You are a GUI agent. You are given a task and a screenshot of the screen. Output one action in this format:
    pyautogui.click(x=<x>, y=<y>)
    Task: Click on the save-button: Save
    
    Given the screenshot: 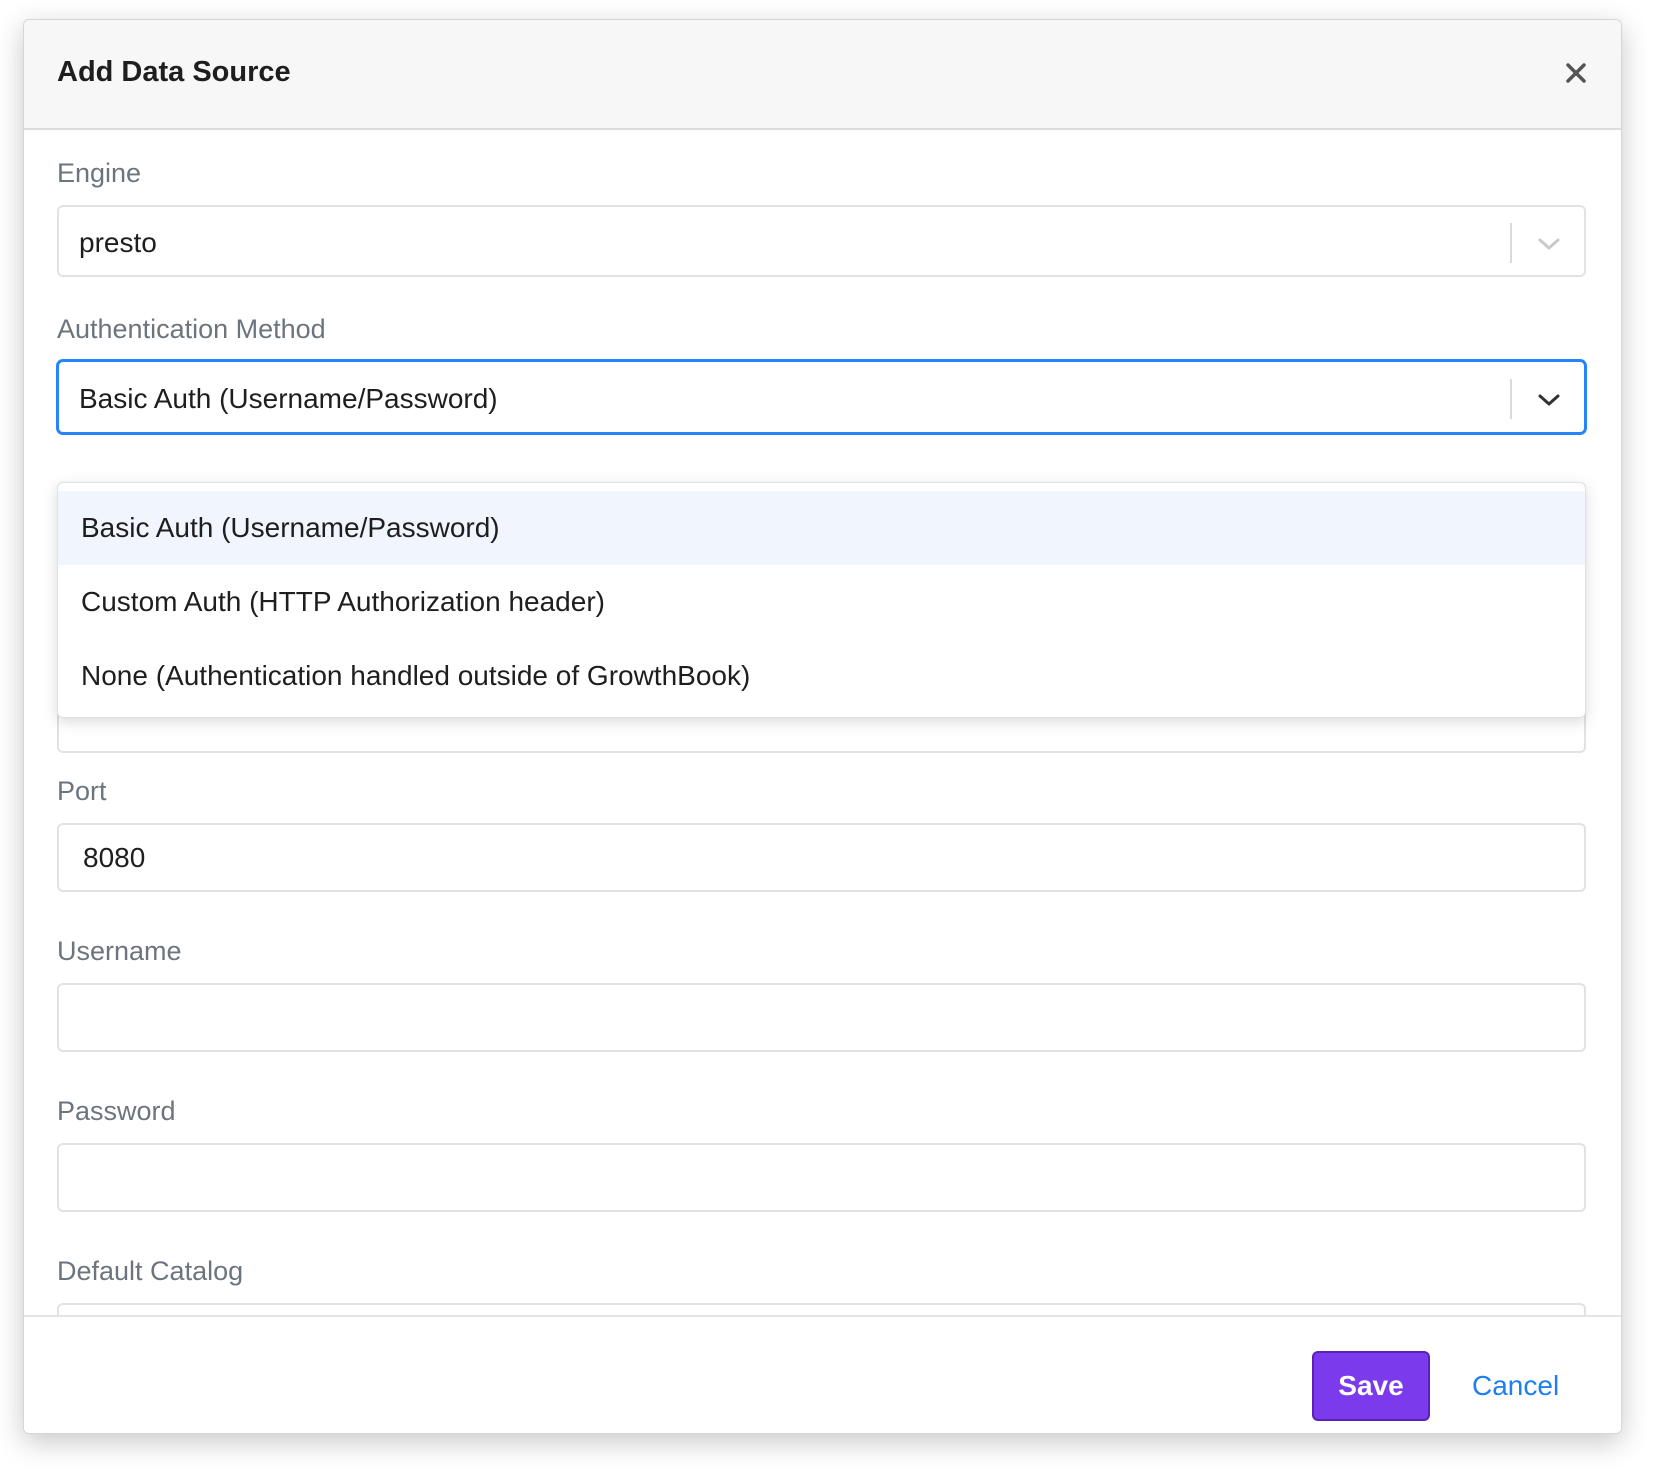 What is the action you would take?
    pyautogui.click(x=1371, y=1386)
    